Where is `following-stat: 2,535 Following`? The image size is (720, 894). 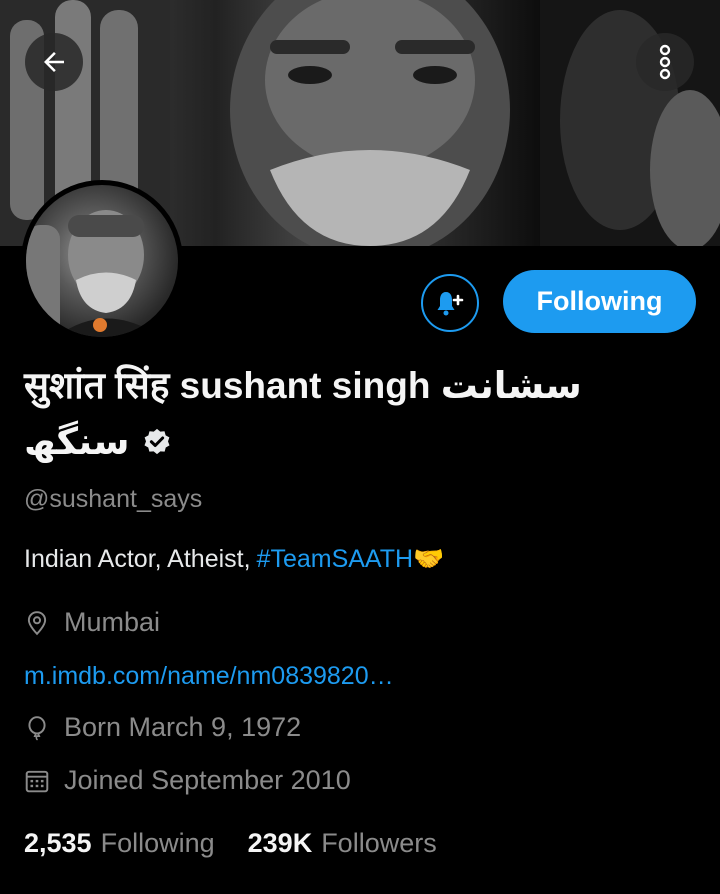 following-stat: 2,535 Following is located at coordinates (119, 843).